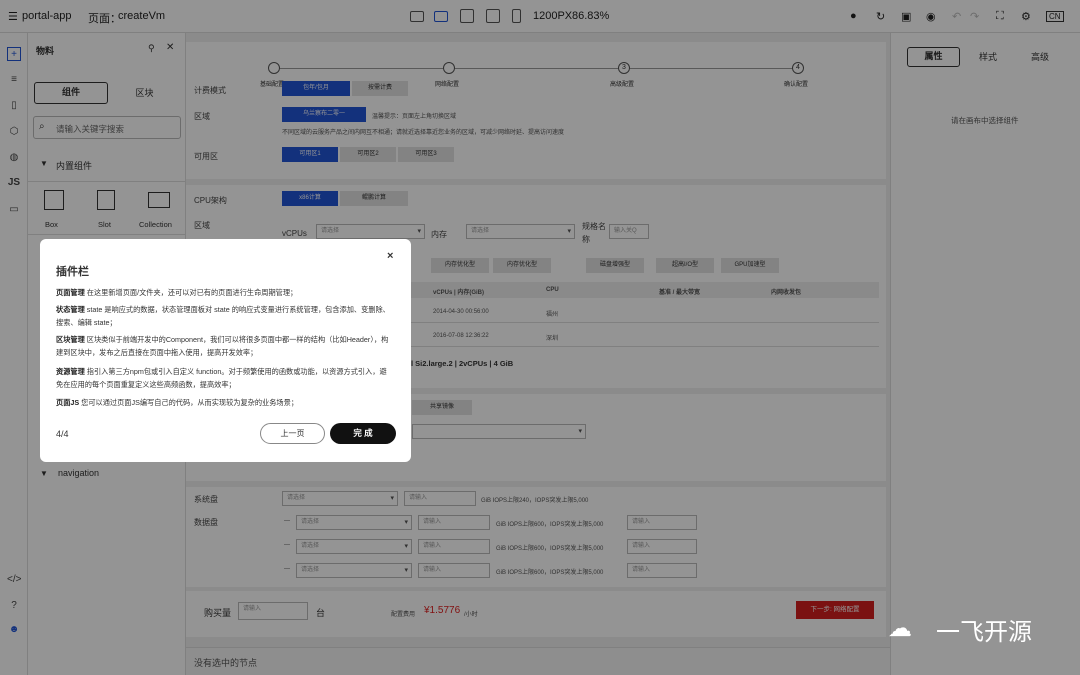 The image size is (1080, 675). I want to click on prev-button: 上一页, so click(292, 433).